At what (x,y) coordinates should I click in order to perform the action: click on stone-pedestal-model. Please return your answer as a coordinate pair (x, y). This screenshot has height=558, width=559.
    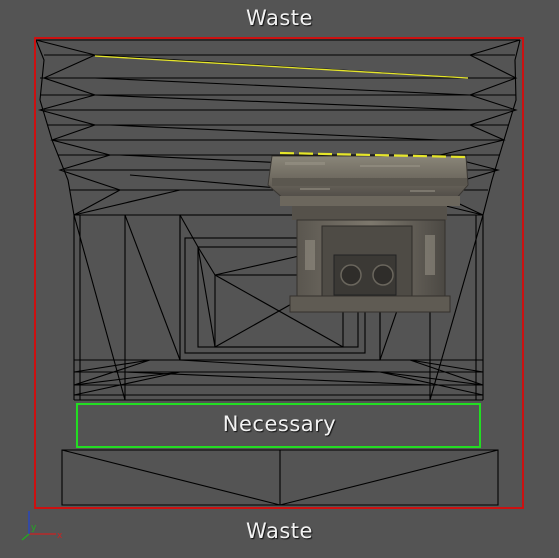
    Looking at the image, I should click on (368, 232).